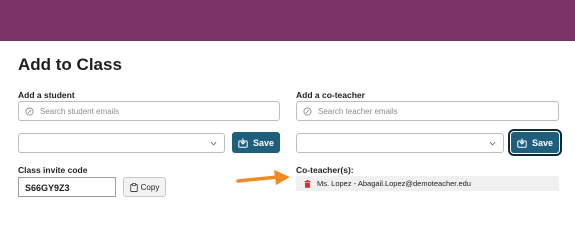 Image resolution: width=575 pixels, height=240 pixels. Describe the element at coordinates (150, 187) in the screenshot. I see `copy-label: Copy` at that location.